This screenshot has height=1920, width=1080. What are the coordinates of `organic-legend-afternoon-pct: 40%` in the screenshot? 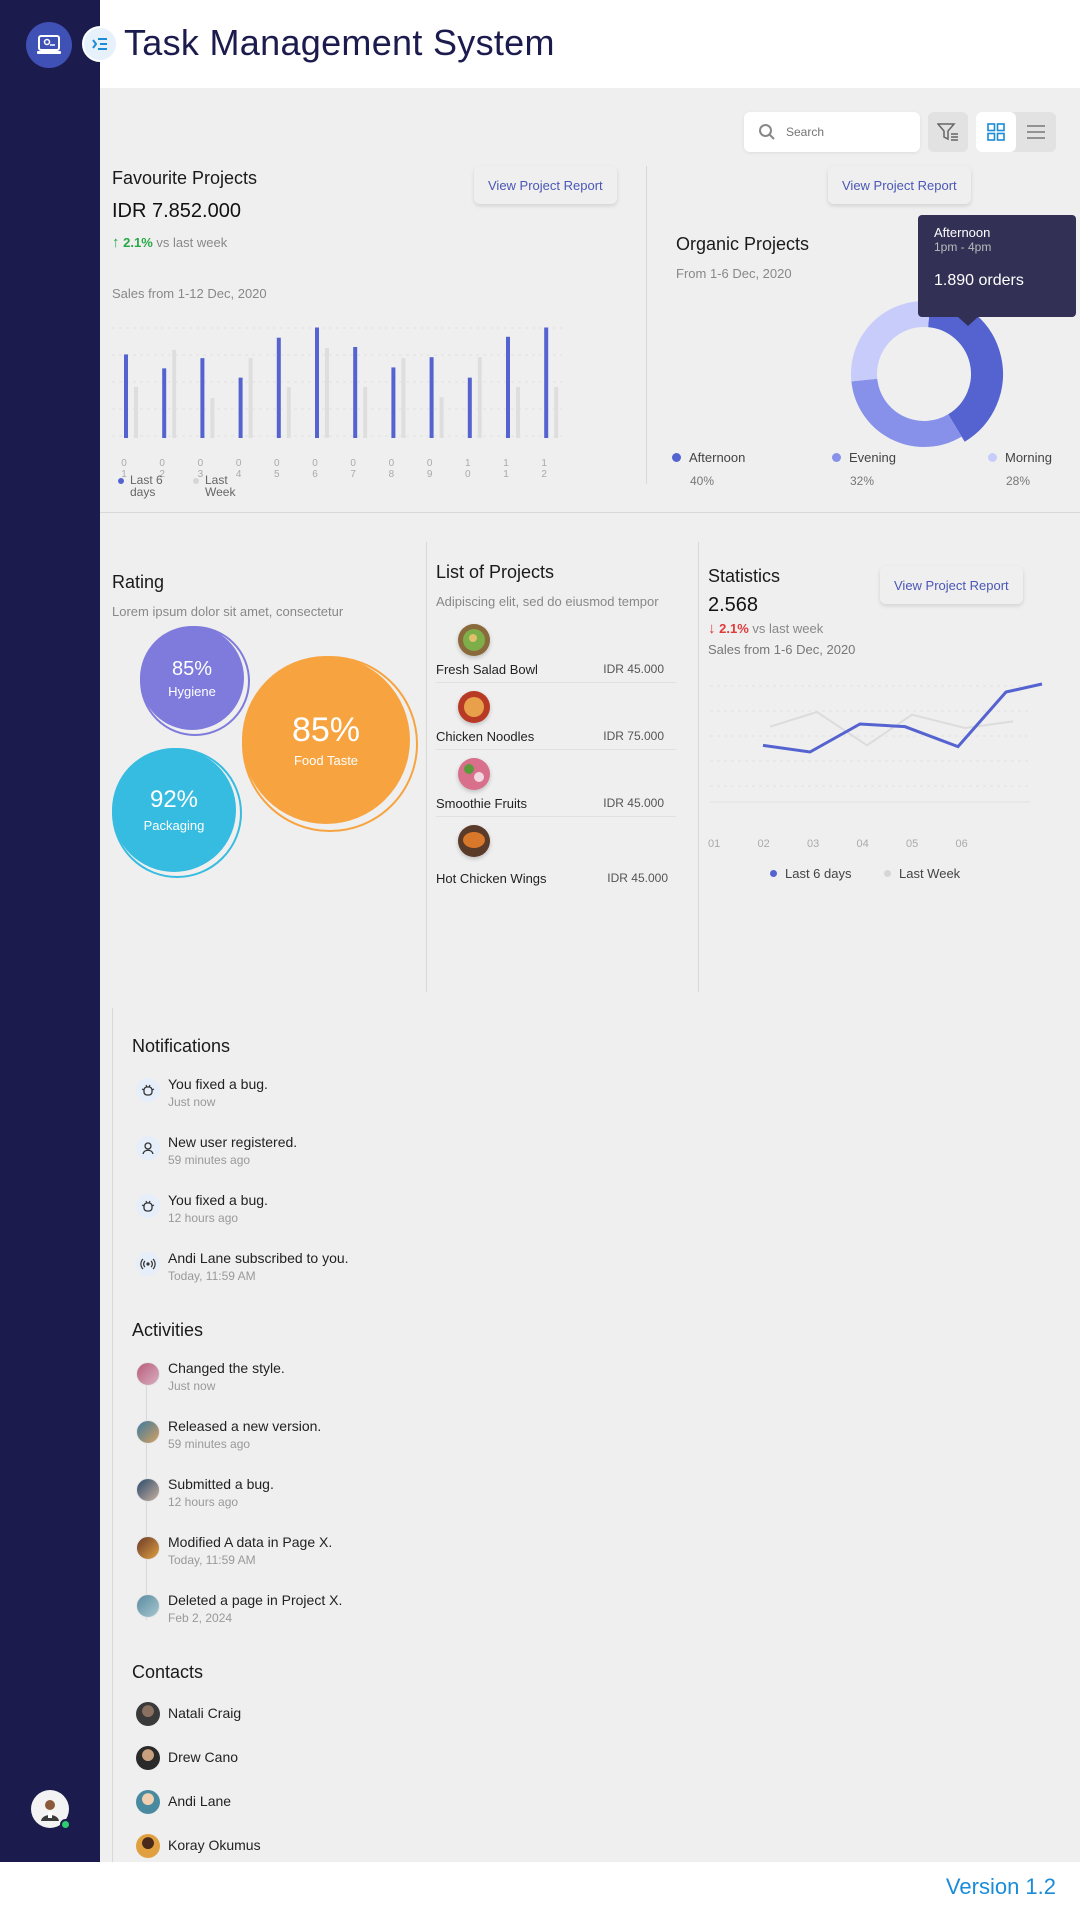 It's located at (702, 481).